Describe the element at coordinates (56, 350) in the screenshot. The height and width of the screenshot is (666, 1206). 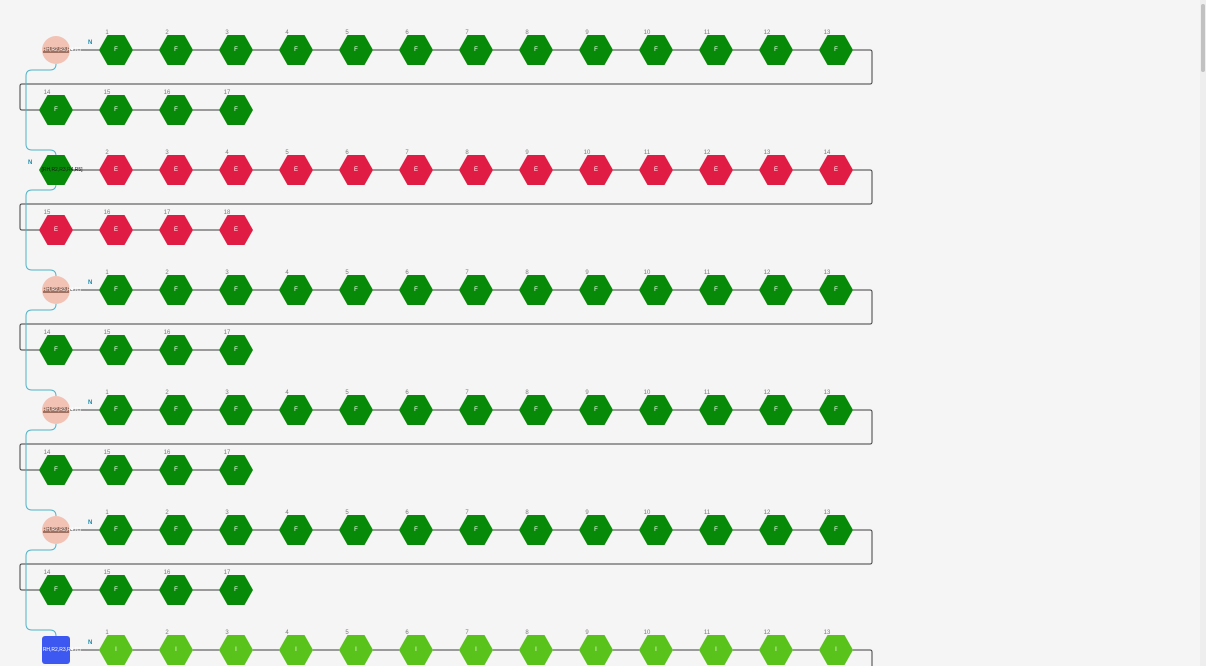
I see `chain-2-residue-14-letter: F` at that location.